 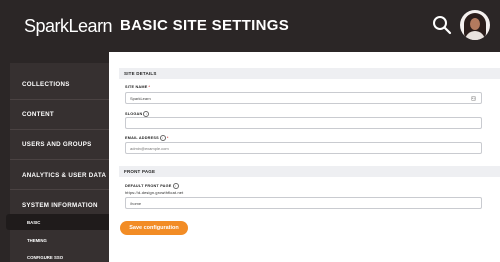 I want to click on search-icon, so click(x=442, y=25).